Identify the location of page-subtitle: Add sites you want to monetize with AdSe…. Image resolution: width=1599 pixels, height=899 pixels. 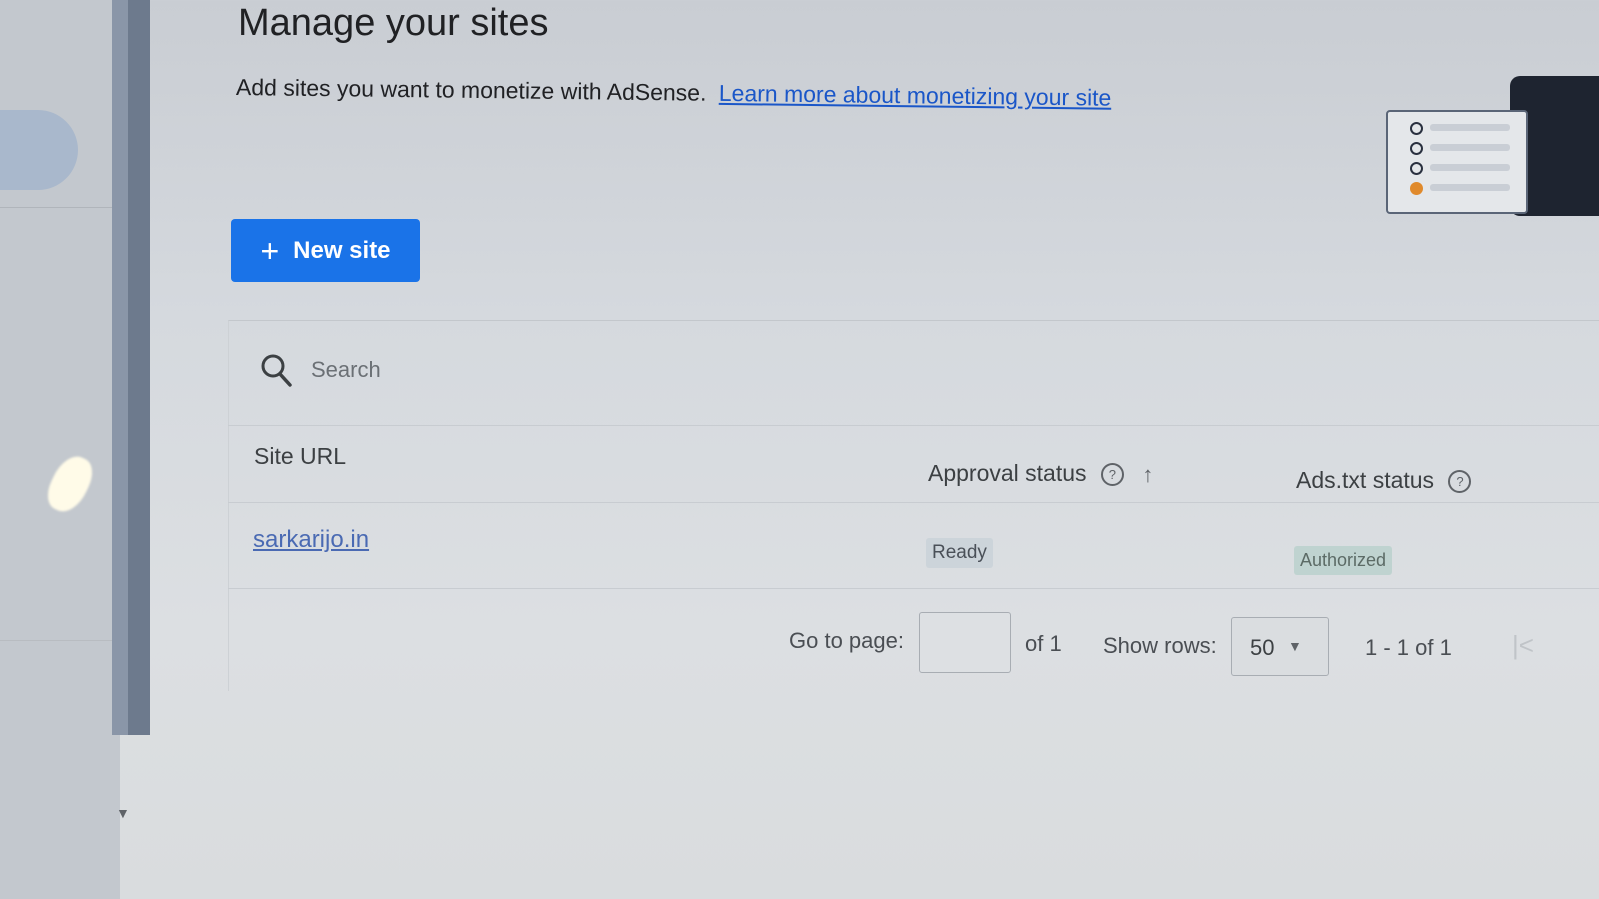
(674, 93).